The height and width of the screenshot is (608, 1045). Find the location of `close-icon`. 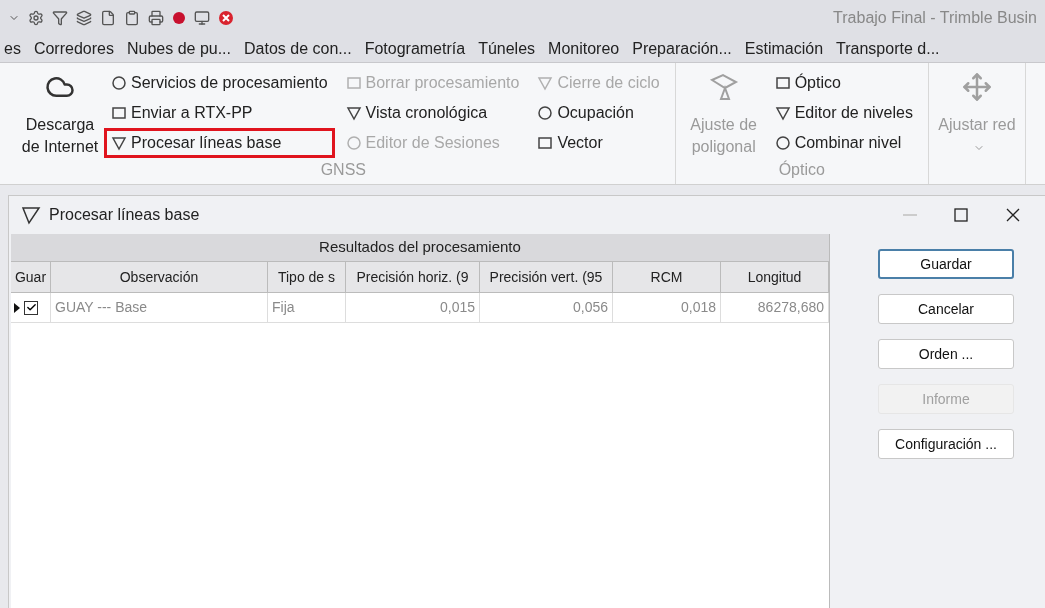

close-icon is located at coordinates (1013, 215).